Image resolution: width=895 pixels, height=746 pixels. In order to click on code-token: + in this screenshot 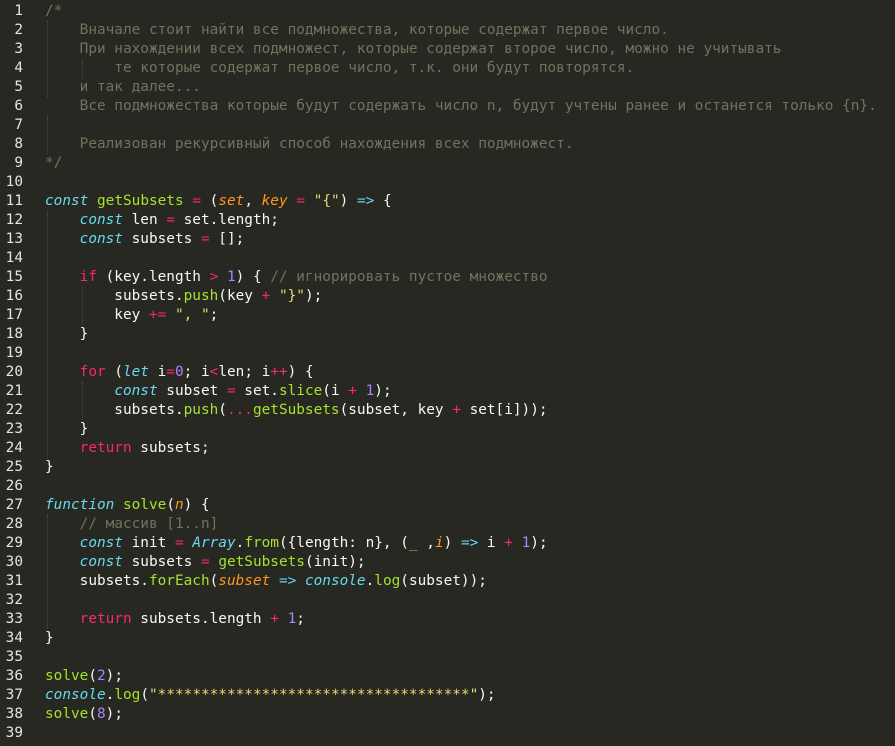, I will do `click(274, 619)`.